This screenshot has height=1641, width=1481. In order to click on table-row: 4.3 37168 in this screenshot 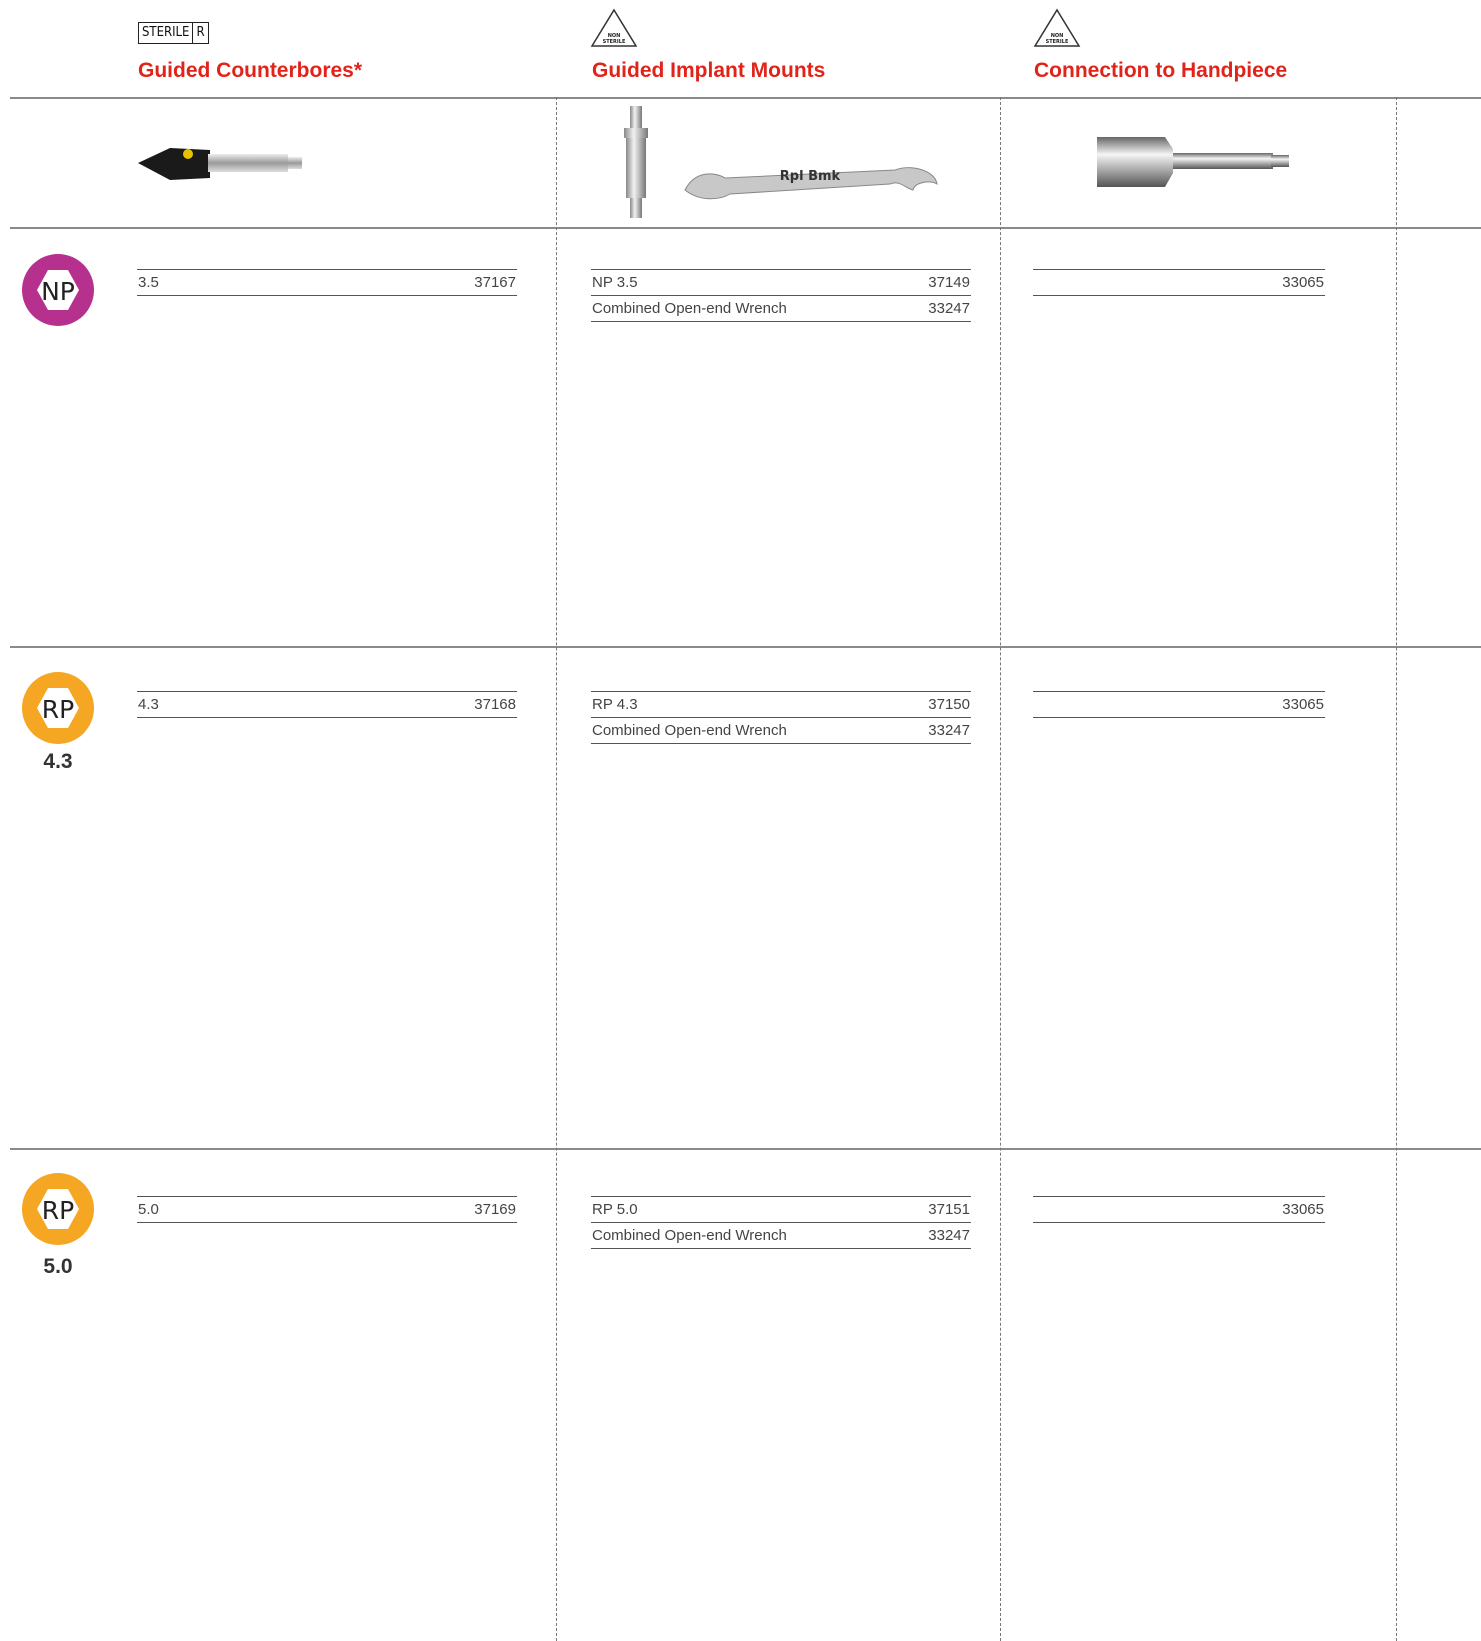, I will do `click(327, 705)`.